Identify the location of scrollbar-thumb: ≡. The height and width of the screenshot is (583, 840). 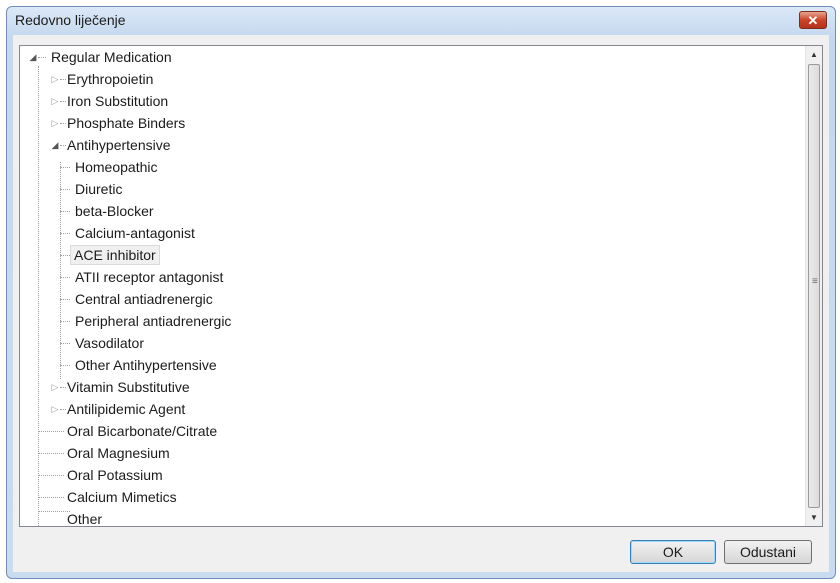
(814, 286).